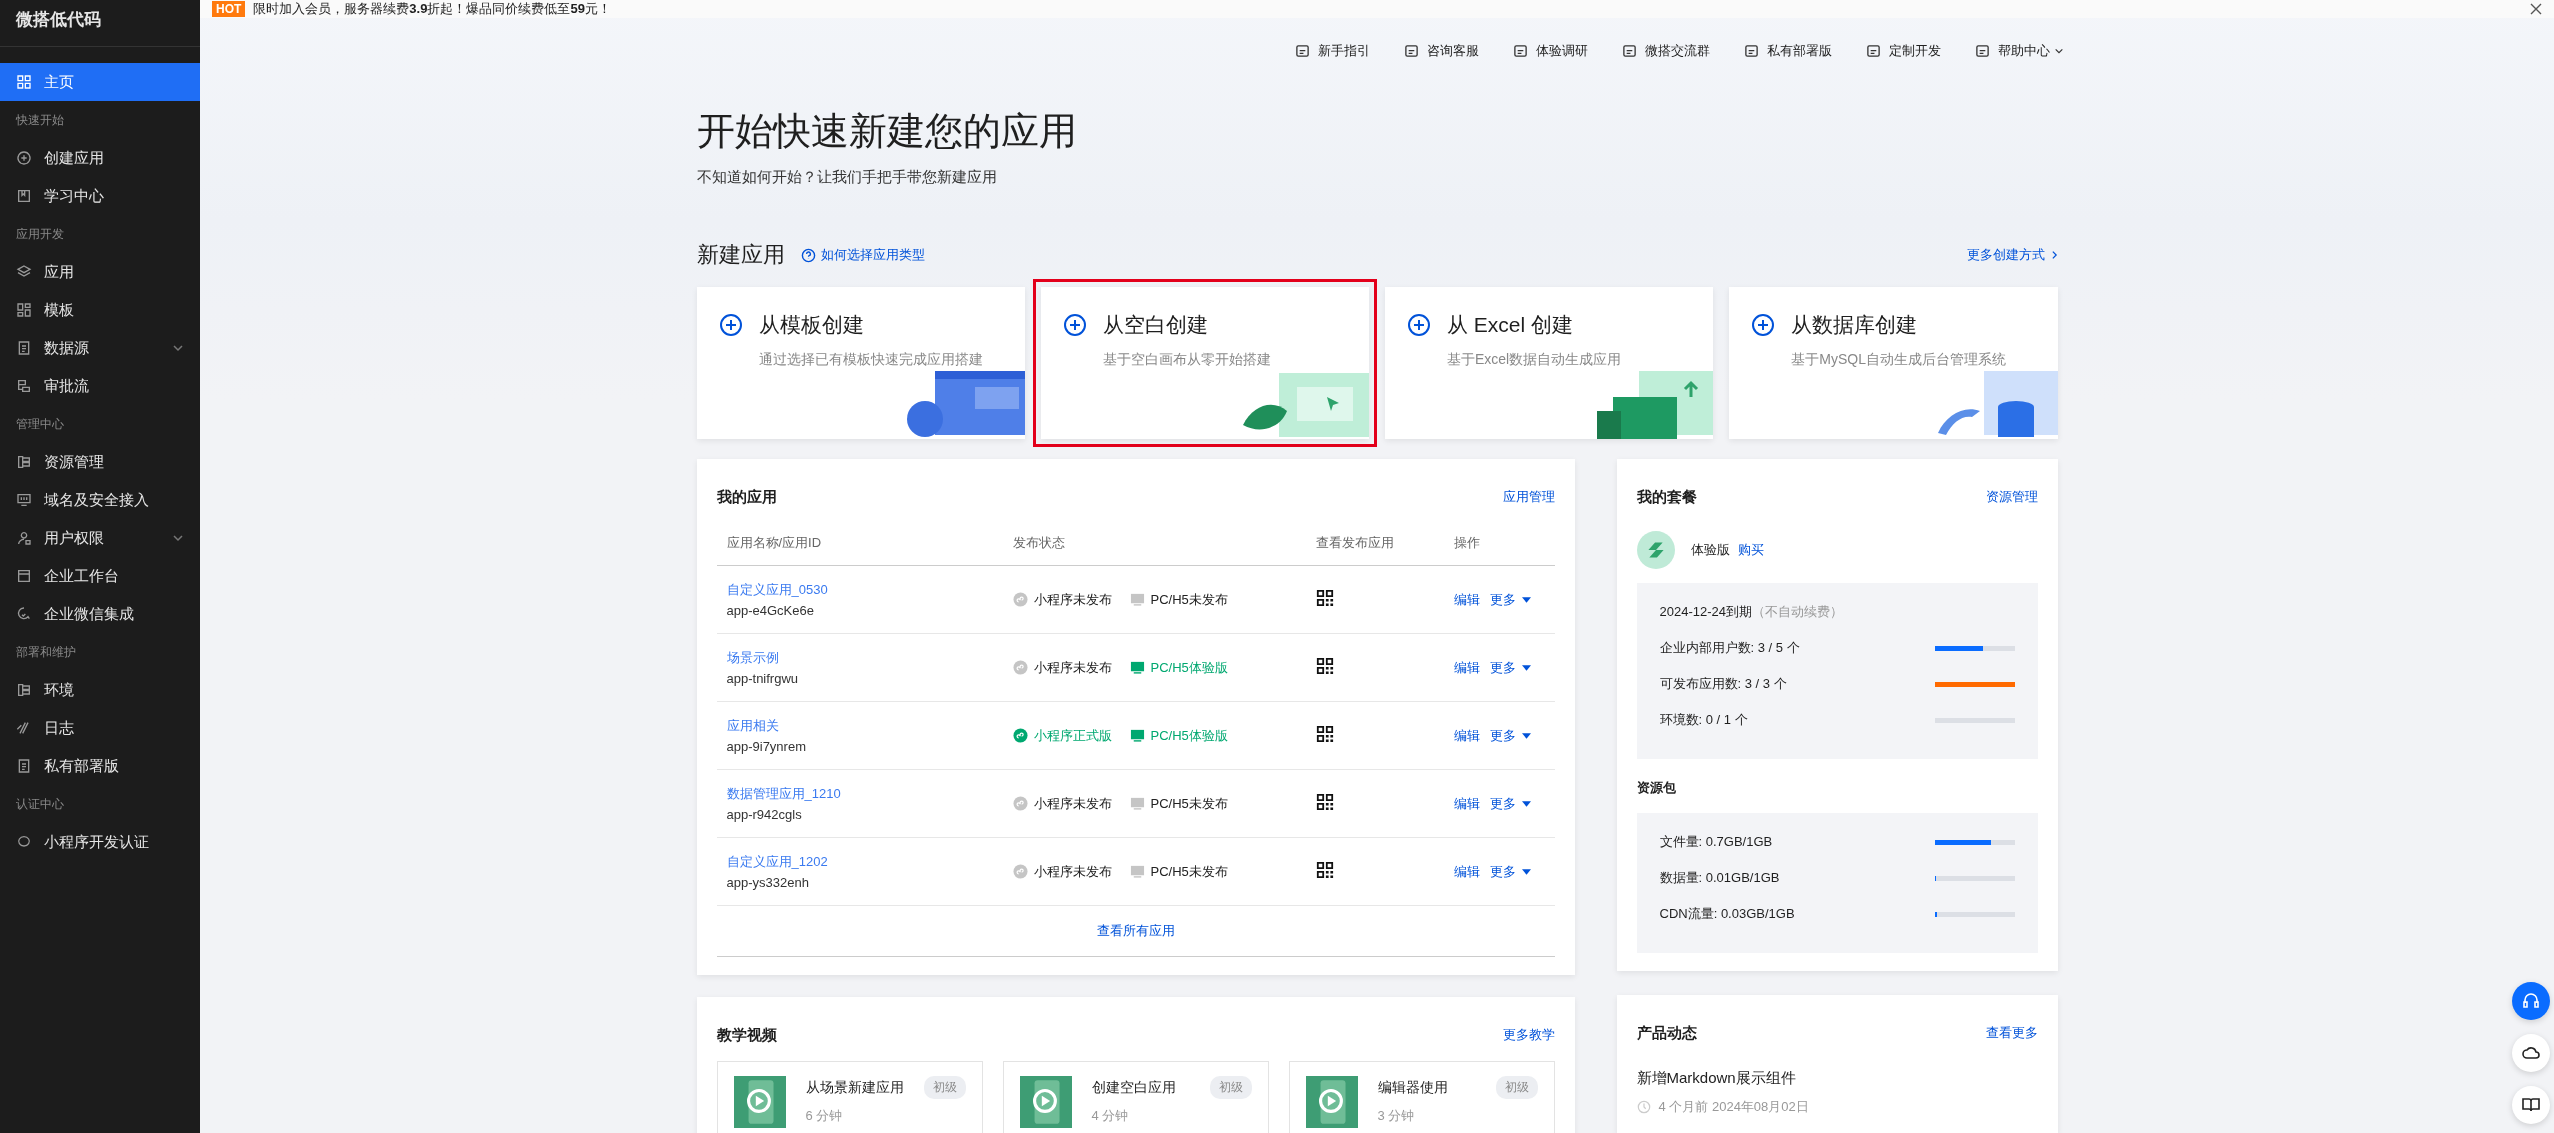 The image size is (2554, 1133). Describe the element at coordinates (2011, 1033) in the screenshot. I see `more-news-link: 查看更多` at that location.